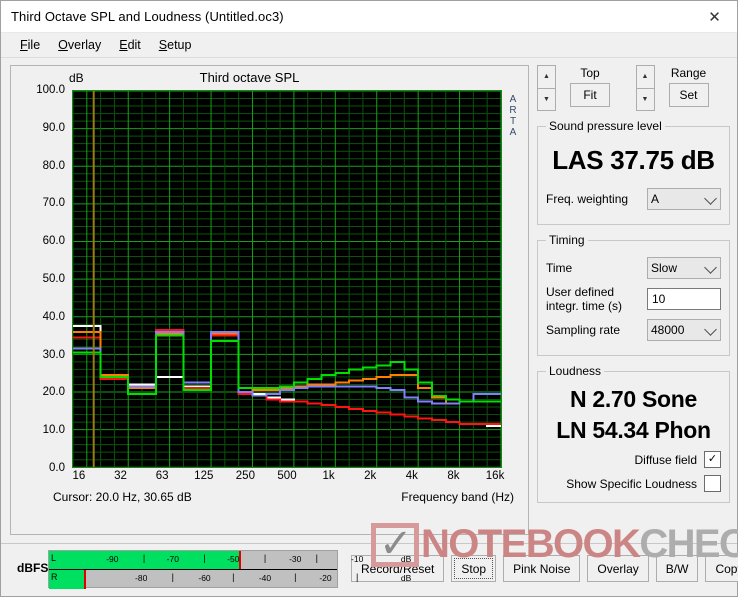 This screenshot has width=738, height=597. Describe the element at coordinates (57, 468) in the screenshot. I see `y-axis-tick: 0.0` at that location.